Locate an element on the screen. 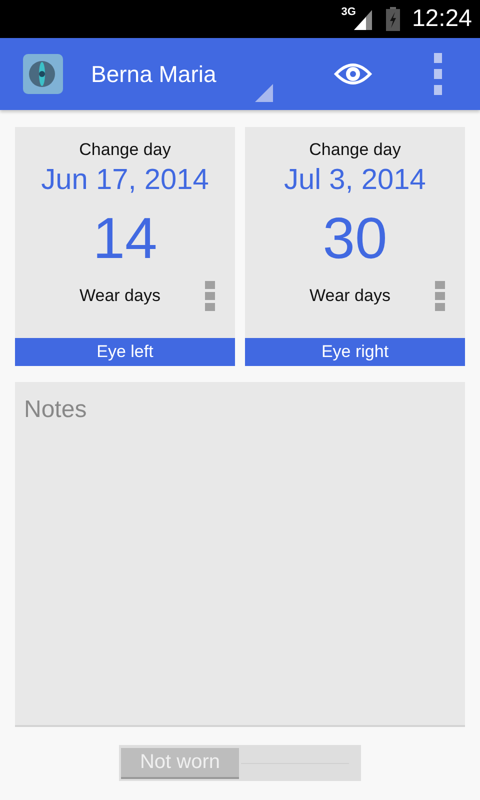  network-type: 3G is located at coordinates (348, 12).